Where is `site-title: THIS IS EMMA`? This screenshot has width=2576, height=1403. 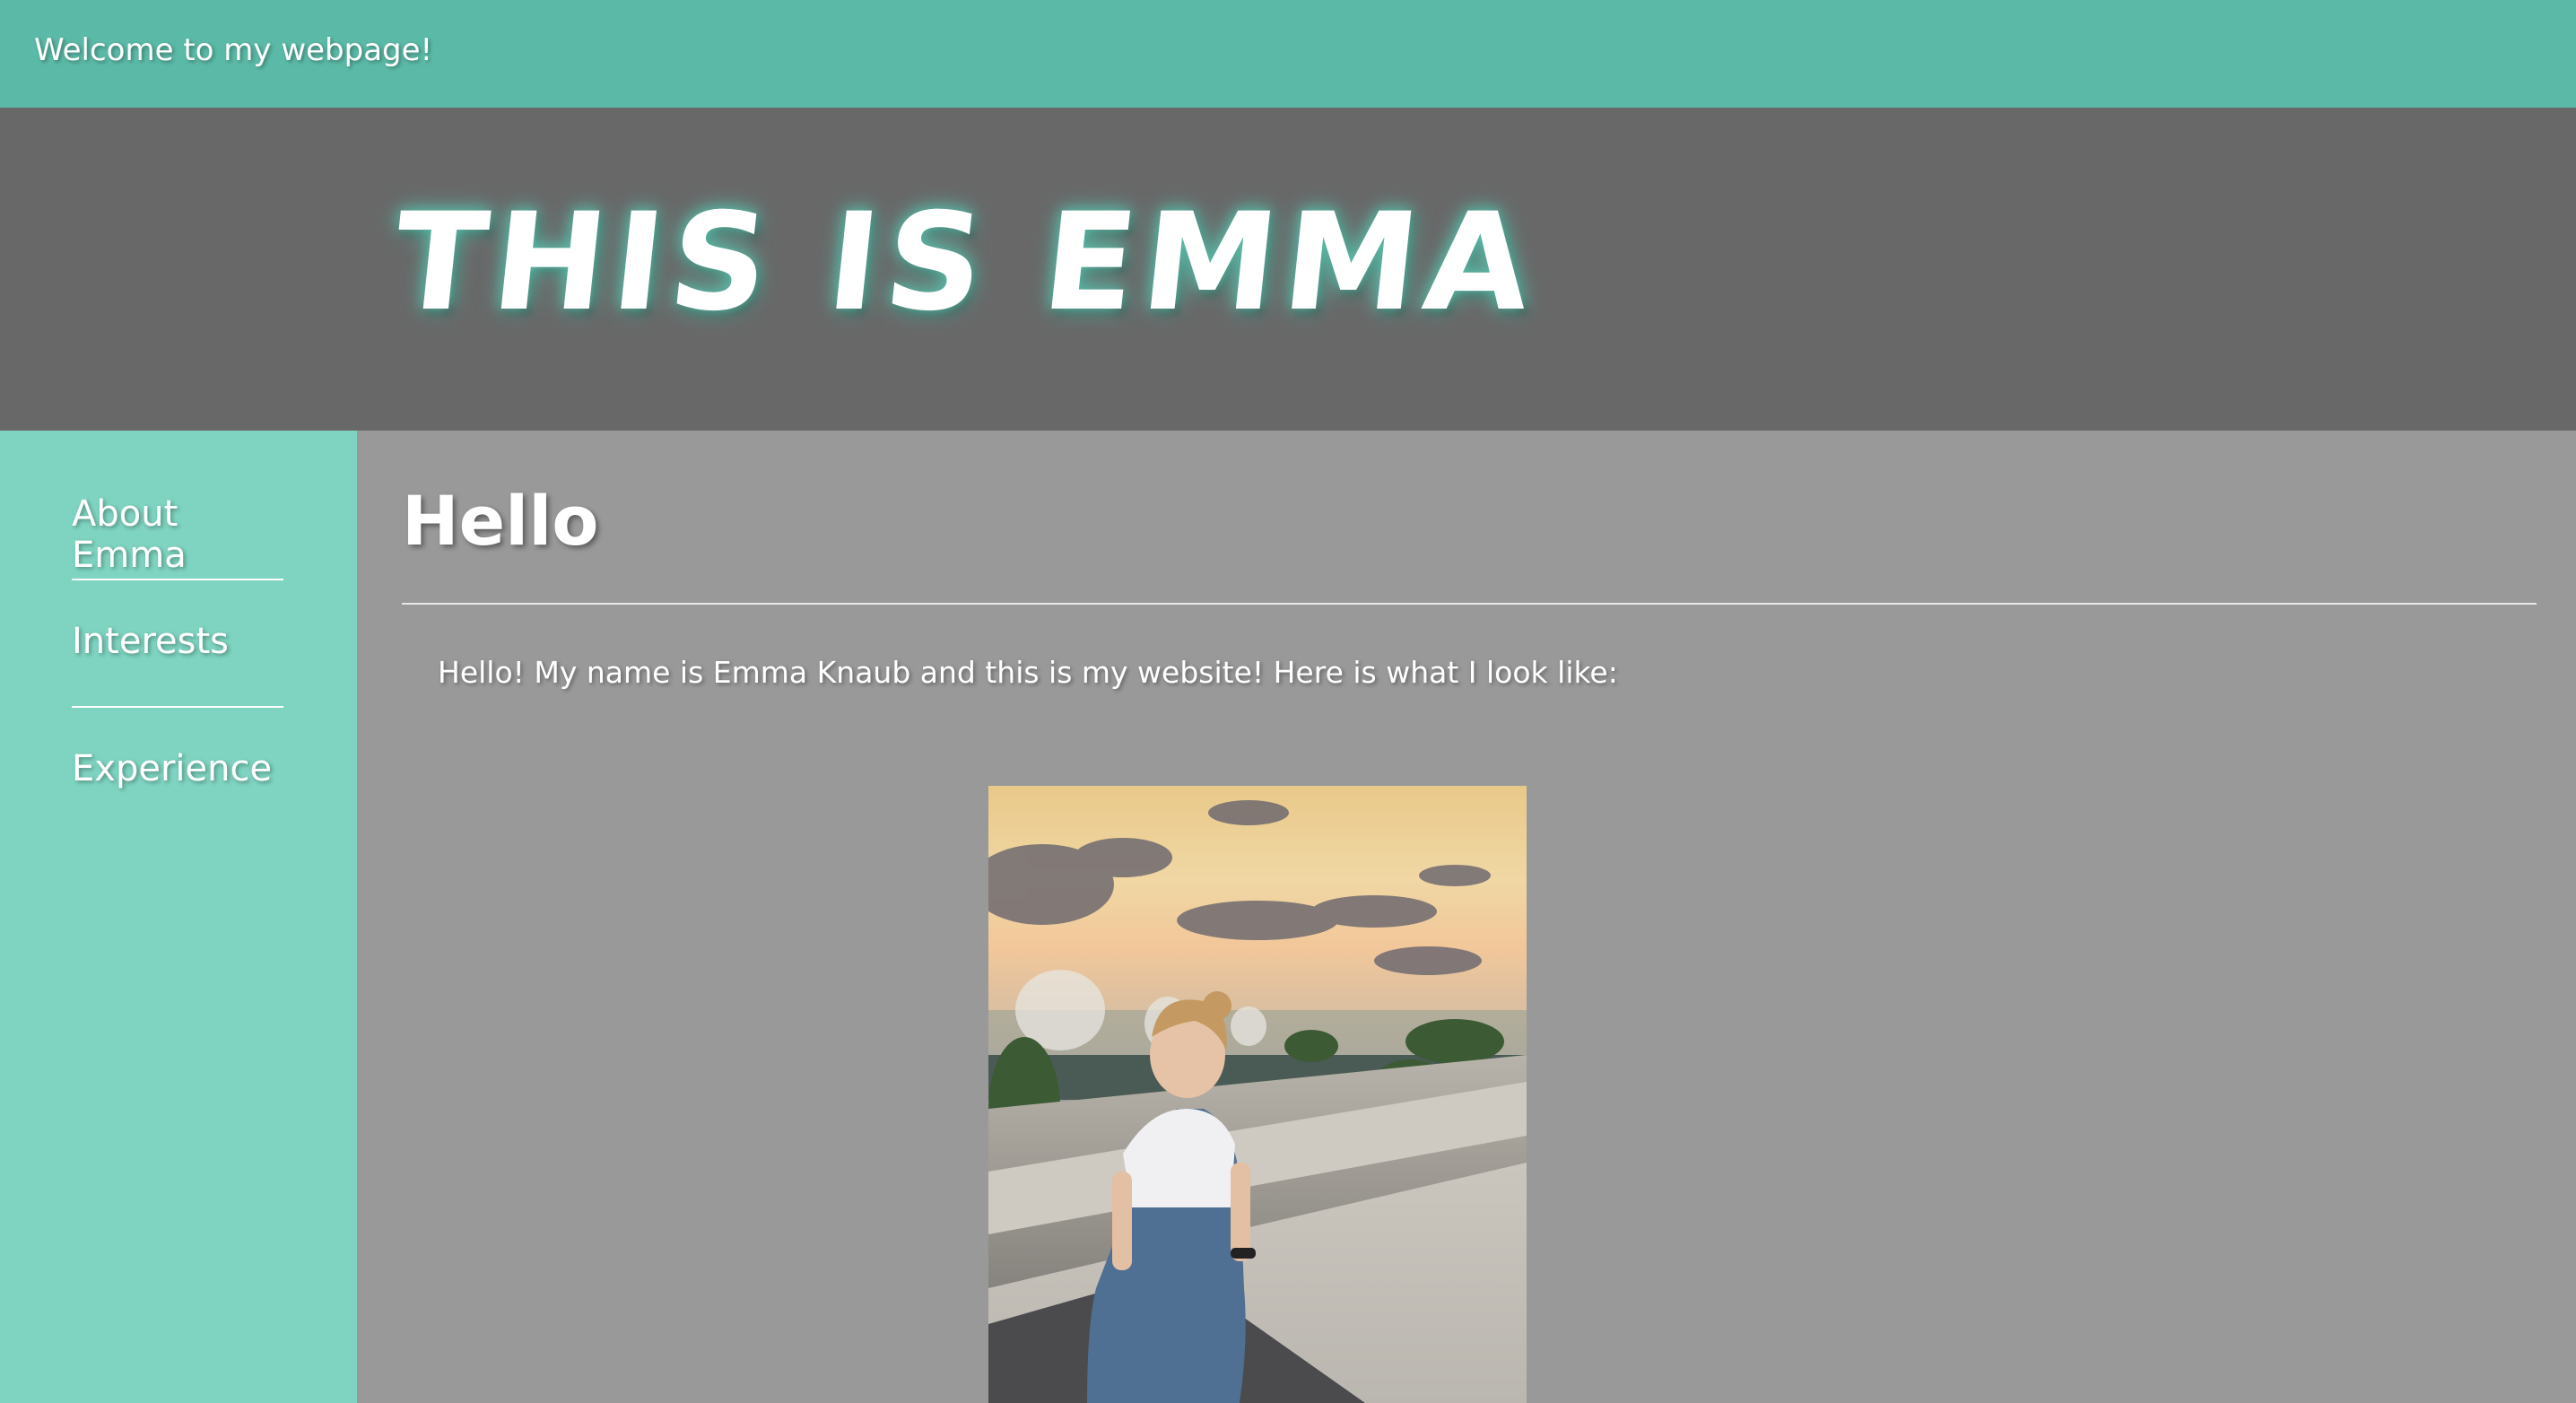 site-title: THIS IS EMMA is located at coordinates (965, 263).